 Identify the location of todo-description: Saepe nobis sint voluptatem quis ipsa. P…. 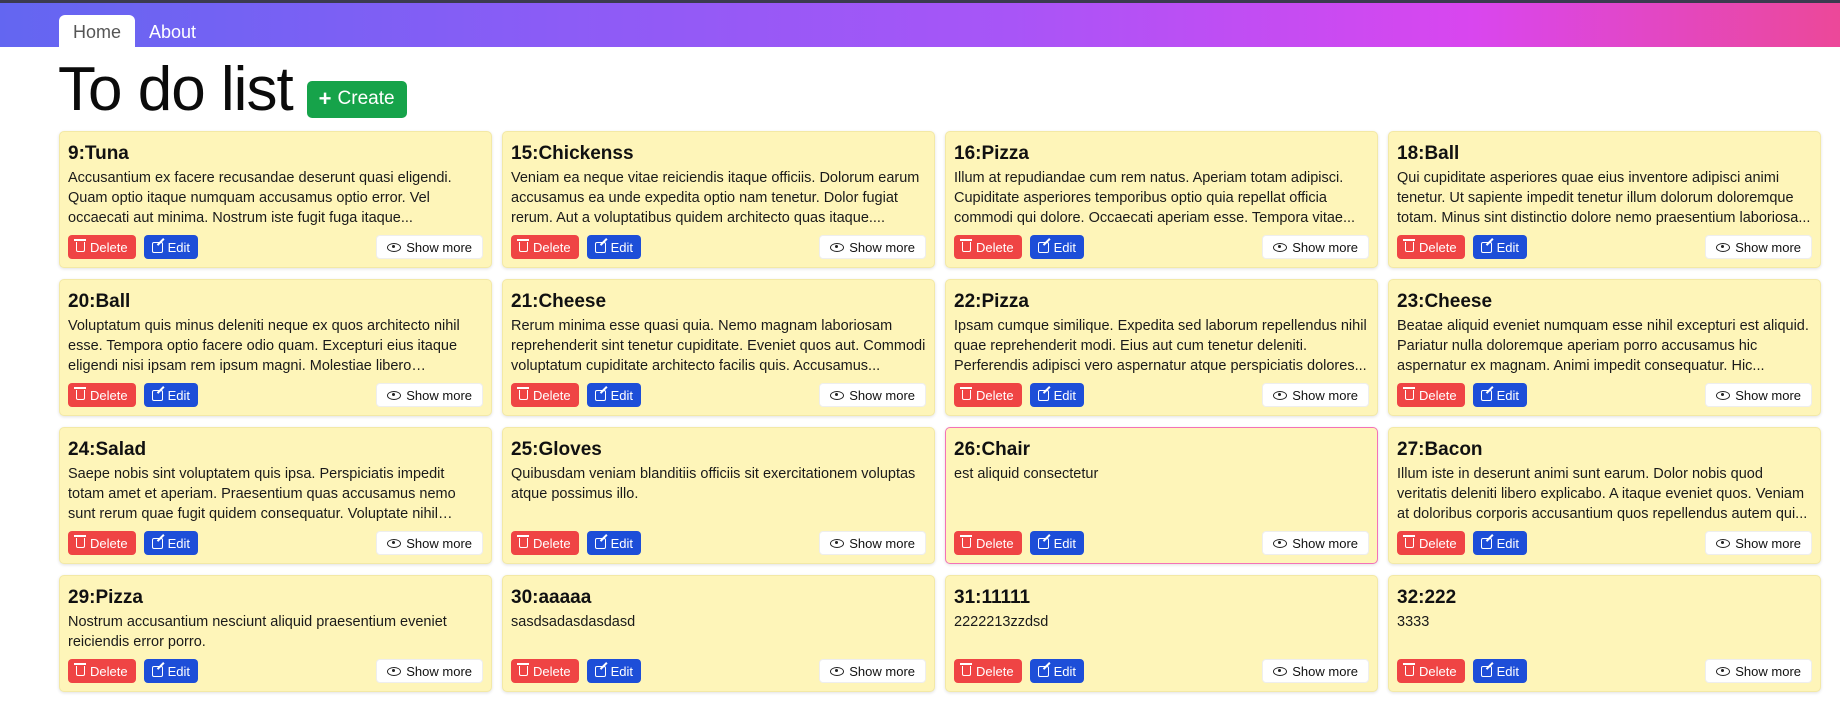
(262, 494).